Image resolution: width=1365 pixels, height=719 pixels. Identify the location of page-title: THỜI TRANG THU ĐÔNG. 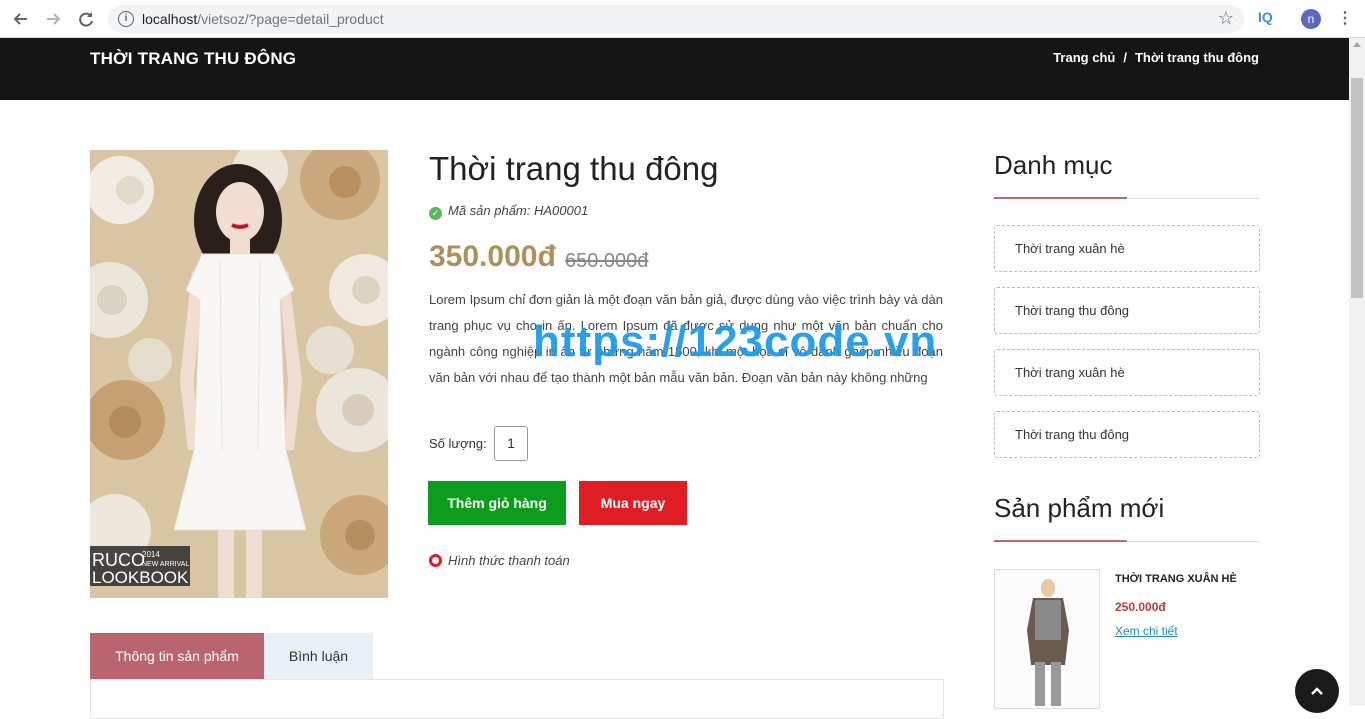
(193, 58).